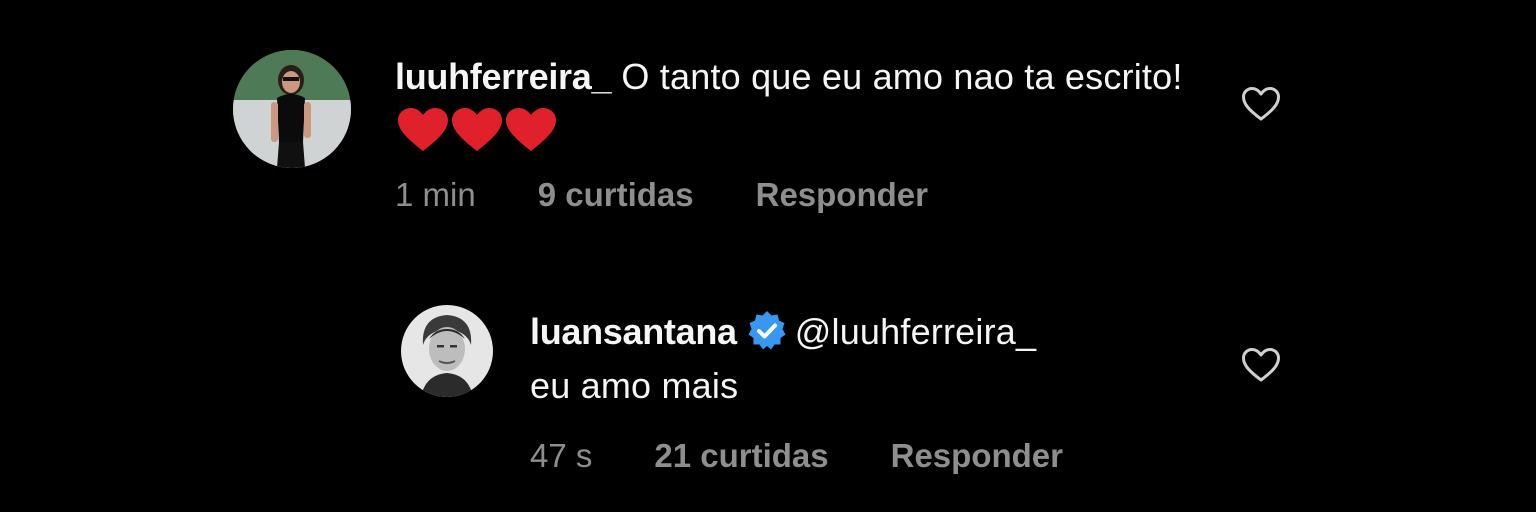 This screenshot has width=1536, height=512. Describe the element at coordinates (503, 76) in the screenshot. I see `username: luuhferreira_` at that location.